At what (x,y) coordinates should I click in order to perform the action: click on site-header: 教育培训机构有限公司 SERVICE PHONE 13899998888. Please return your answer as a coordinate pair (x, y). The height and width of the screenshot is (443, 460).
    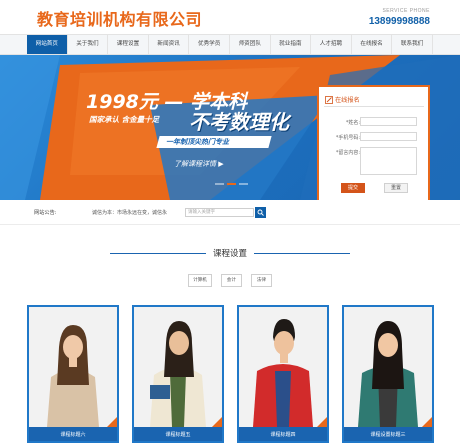
    Looking at the image, I should click on (230, 17).